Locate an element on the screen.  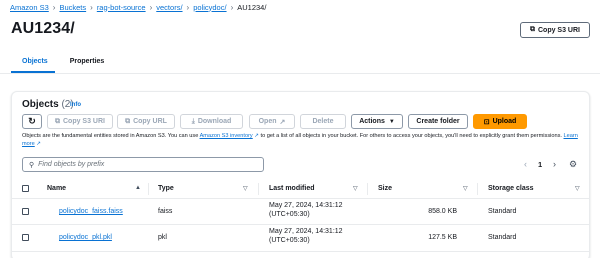
refresh-icon: ↻ is located at coordinates (32, 121).